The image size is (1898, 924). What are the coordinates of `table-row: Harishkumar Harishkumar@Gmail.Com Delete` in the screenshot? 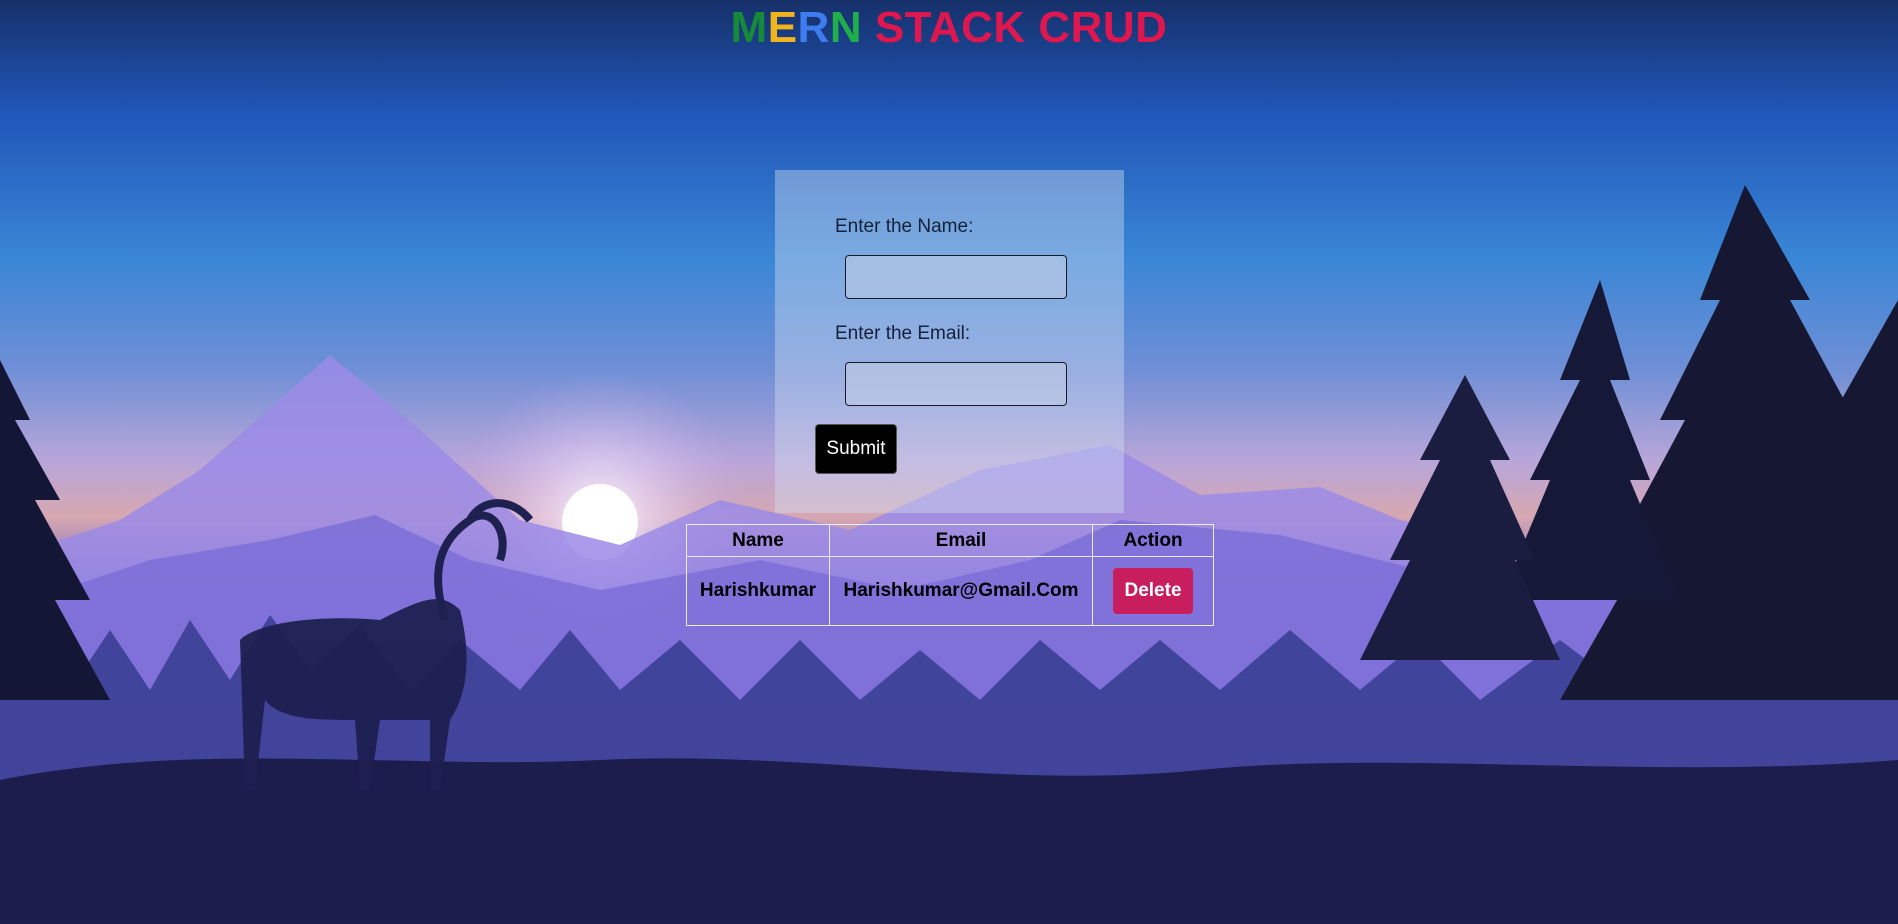 It's located at (950, 591).